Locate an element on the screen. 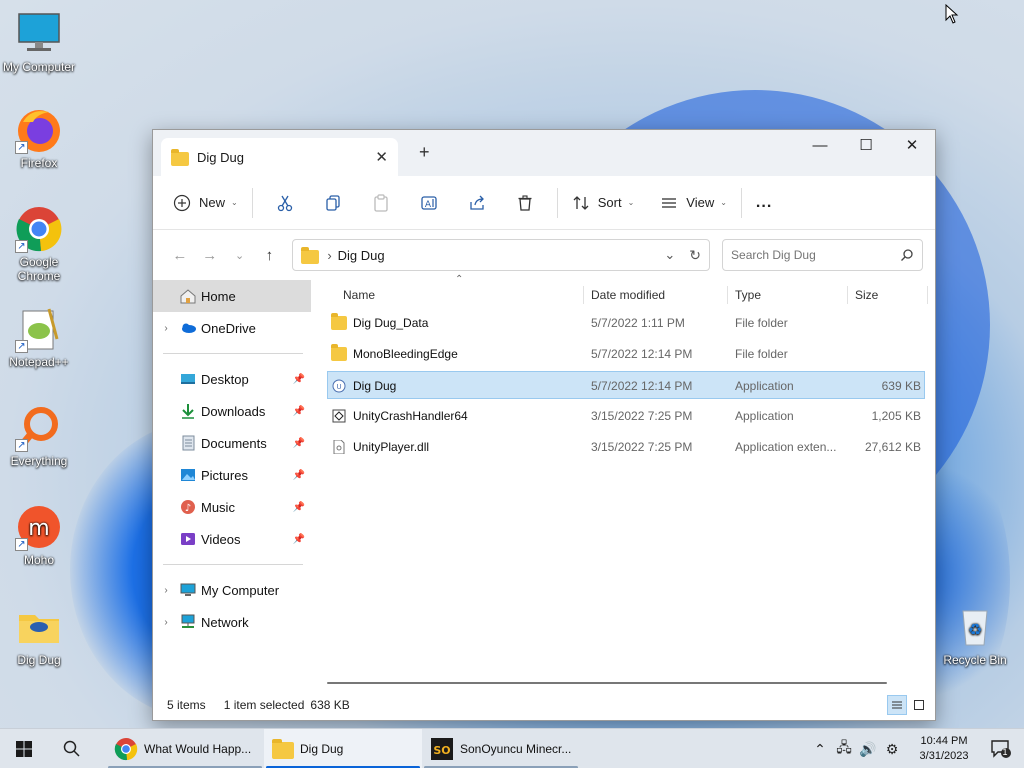  search-box is located at coordinates (822, 255).